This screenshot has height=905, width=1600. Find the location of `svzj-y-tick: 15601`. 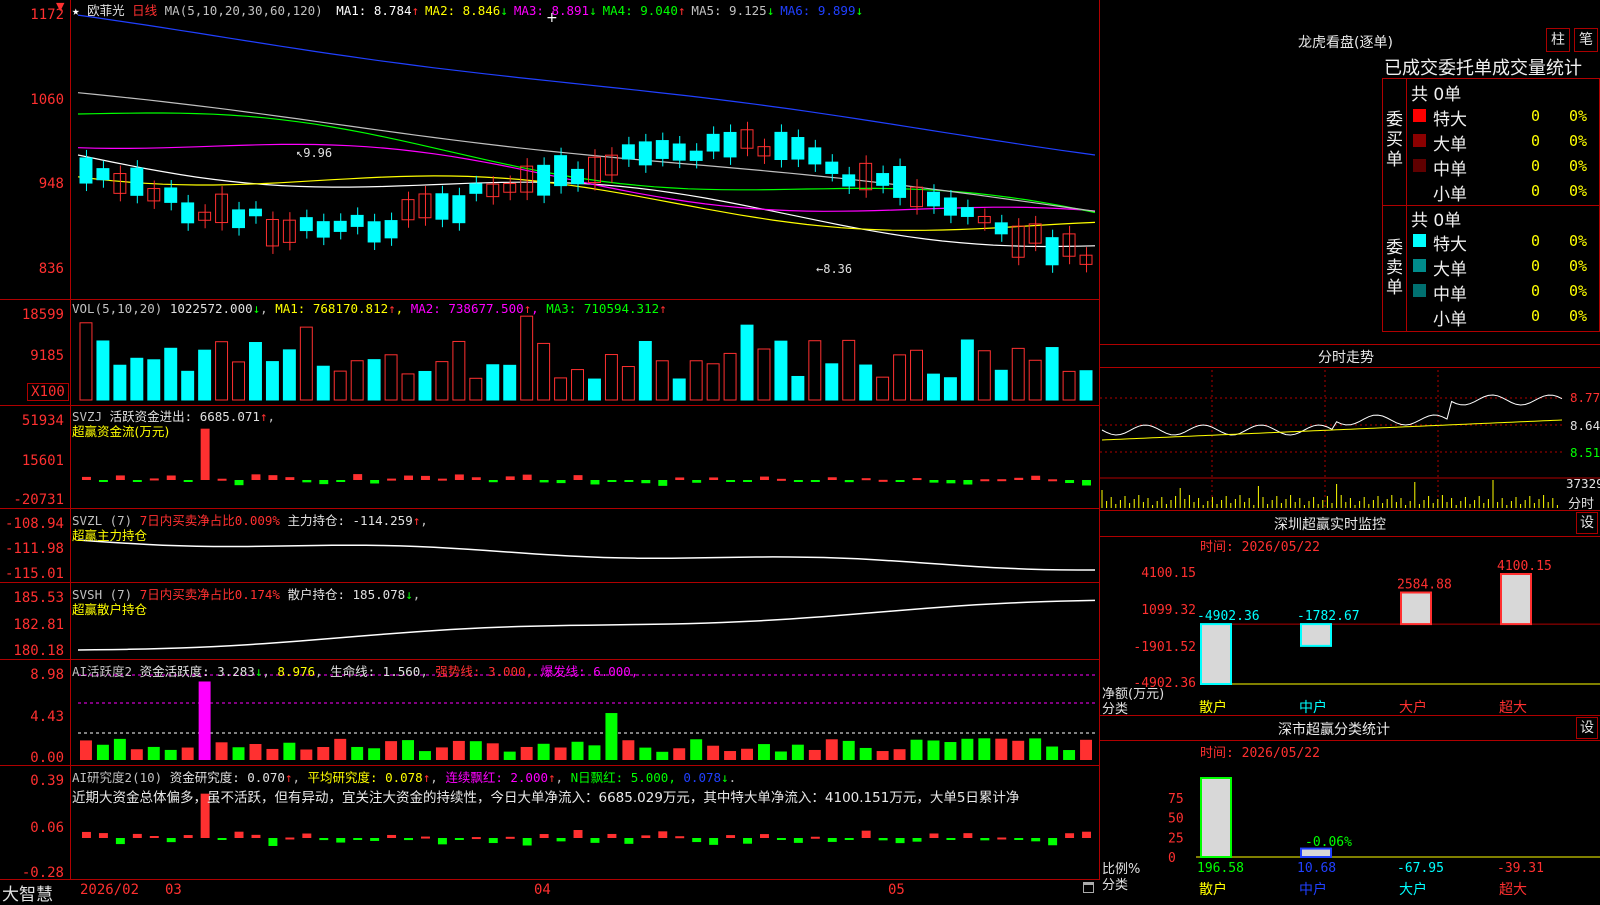

svzj-y-tick: 15601 is located at coordinates (42, 461).